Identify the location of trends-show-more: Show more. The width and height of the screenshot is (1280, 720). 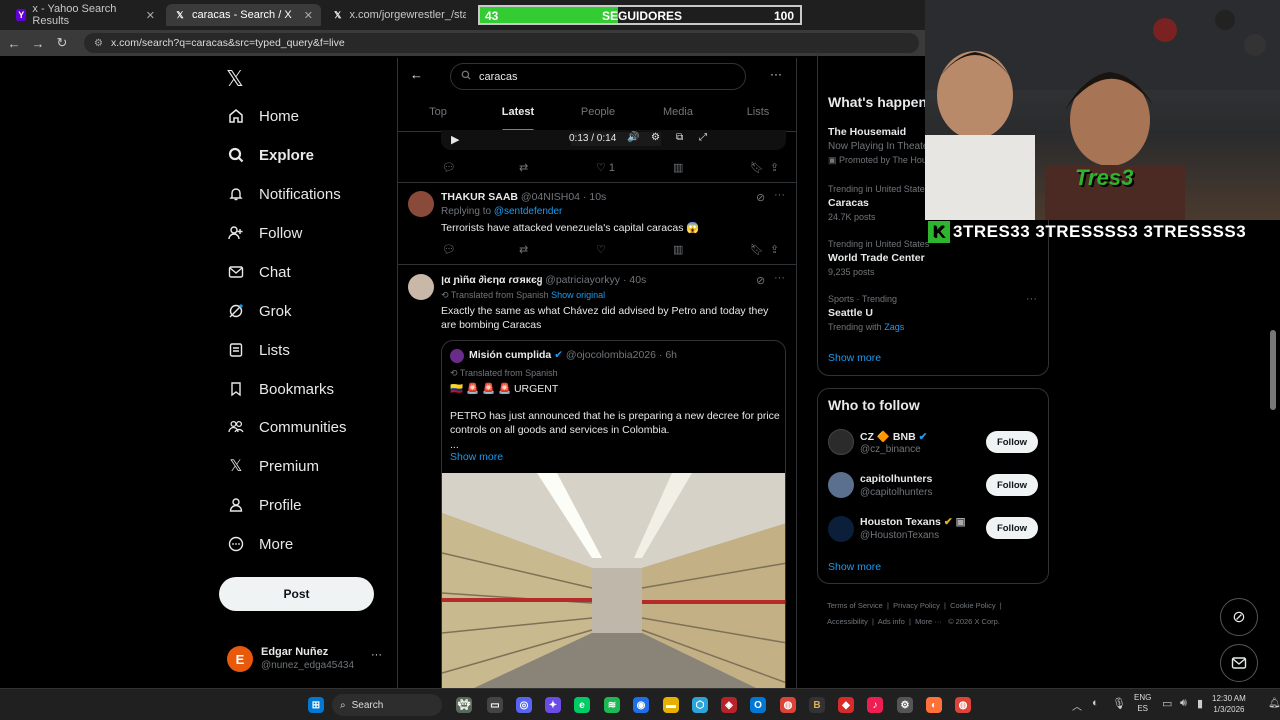
(854, 358).